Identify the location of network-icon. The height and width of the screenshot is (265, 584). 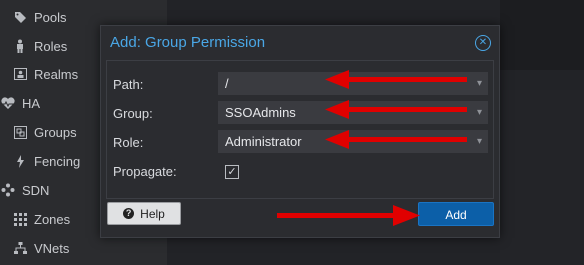
(20, 248).